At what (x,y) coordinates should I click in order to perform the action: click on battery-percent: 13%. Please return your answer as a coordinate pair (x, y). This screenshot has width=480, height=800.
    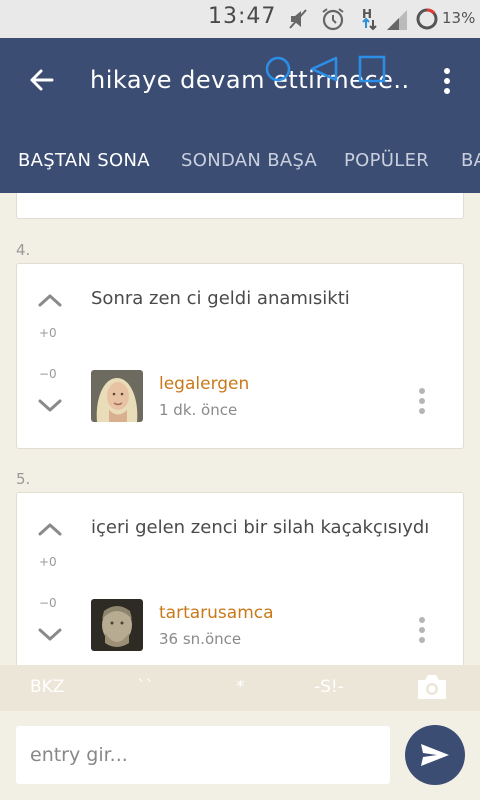
    Looking at the image, I should click on (459, 18).